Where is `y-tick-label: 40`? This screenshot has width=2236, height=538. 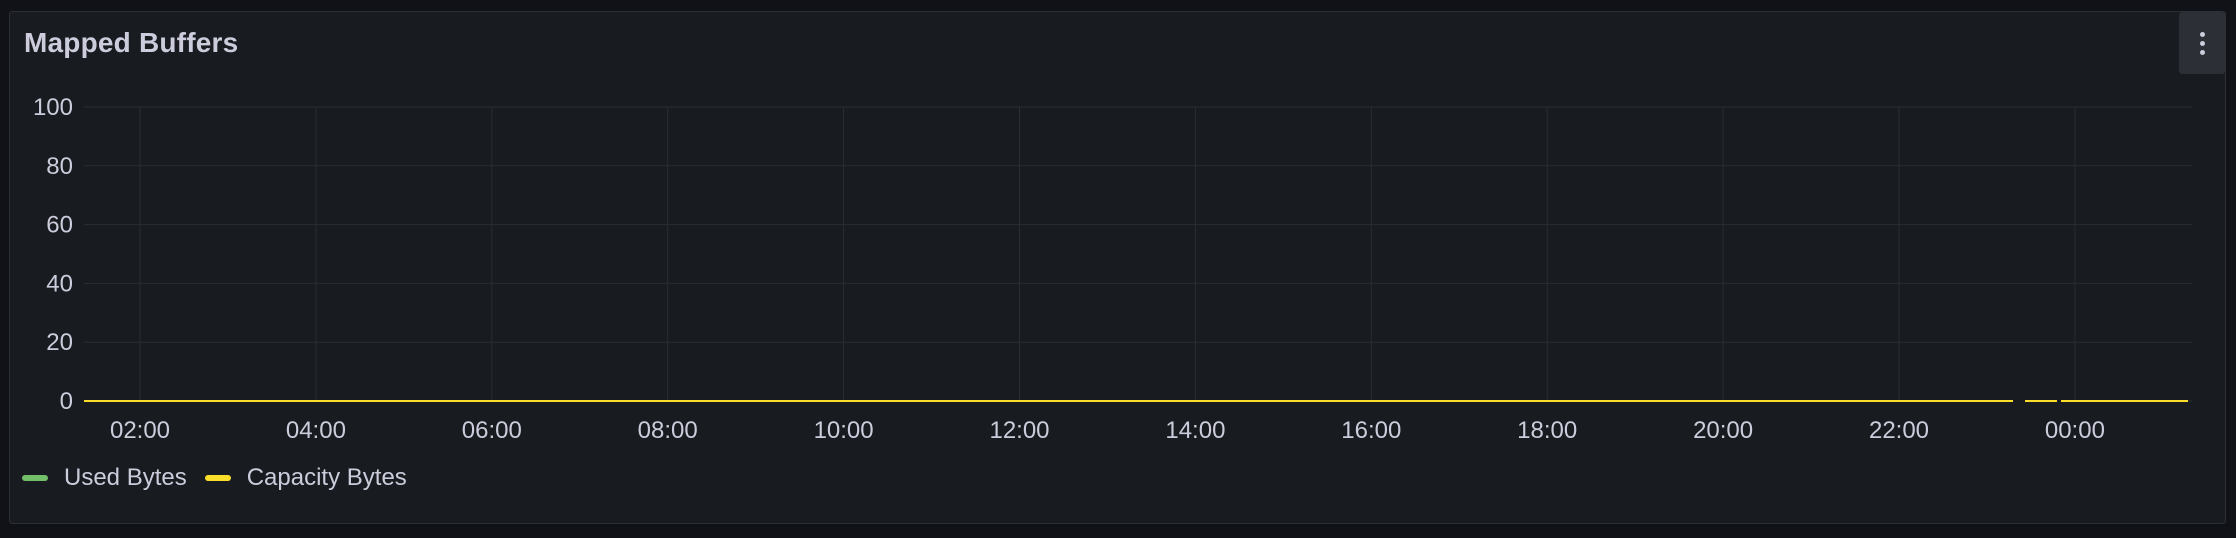
y-tick-label: 40 is located at coordinates (59, 283).